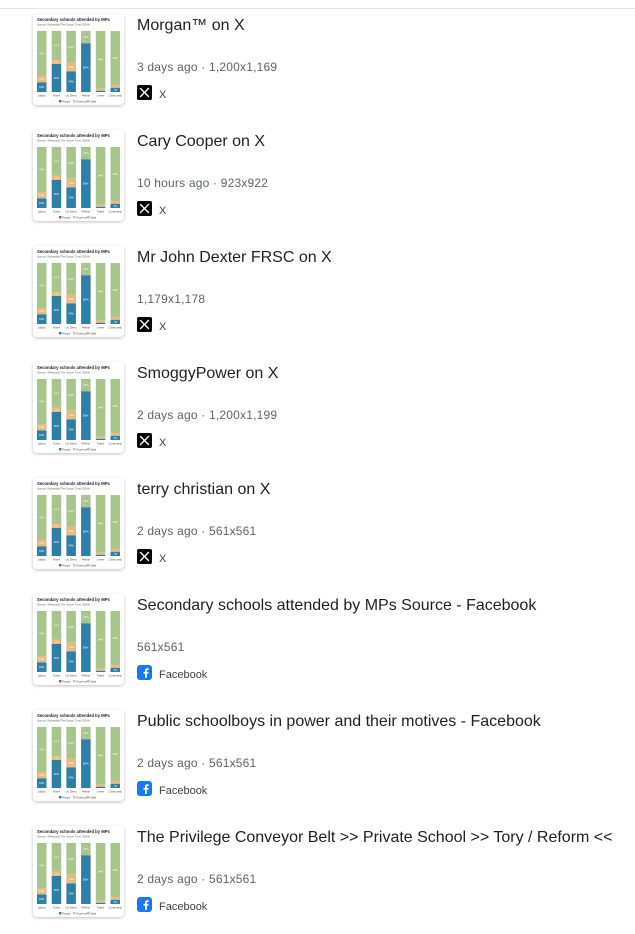  I want to click on result-meta: 2 days ago · 1,200x1,199, so click(207, 415).